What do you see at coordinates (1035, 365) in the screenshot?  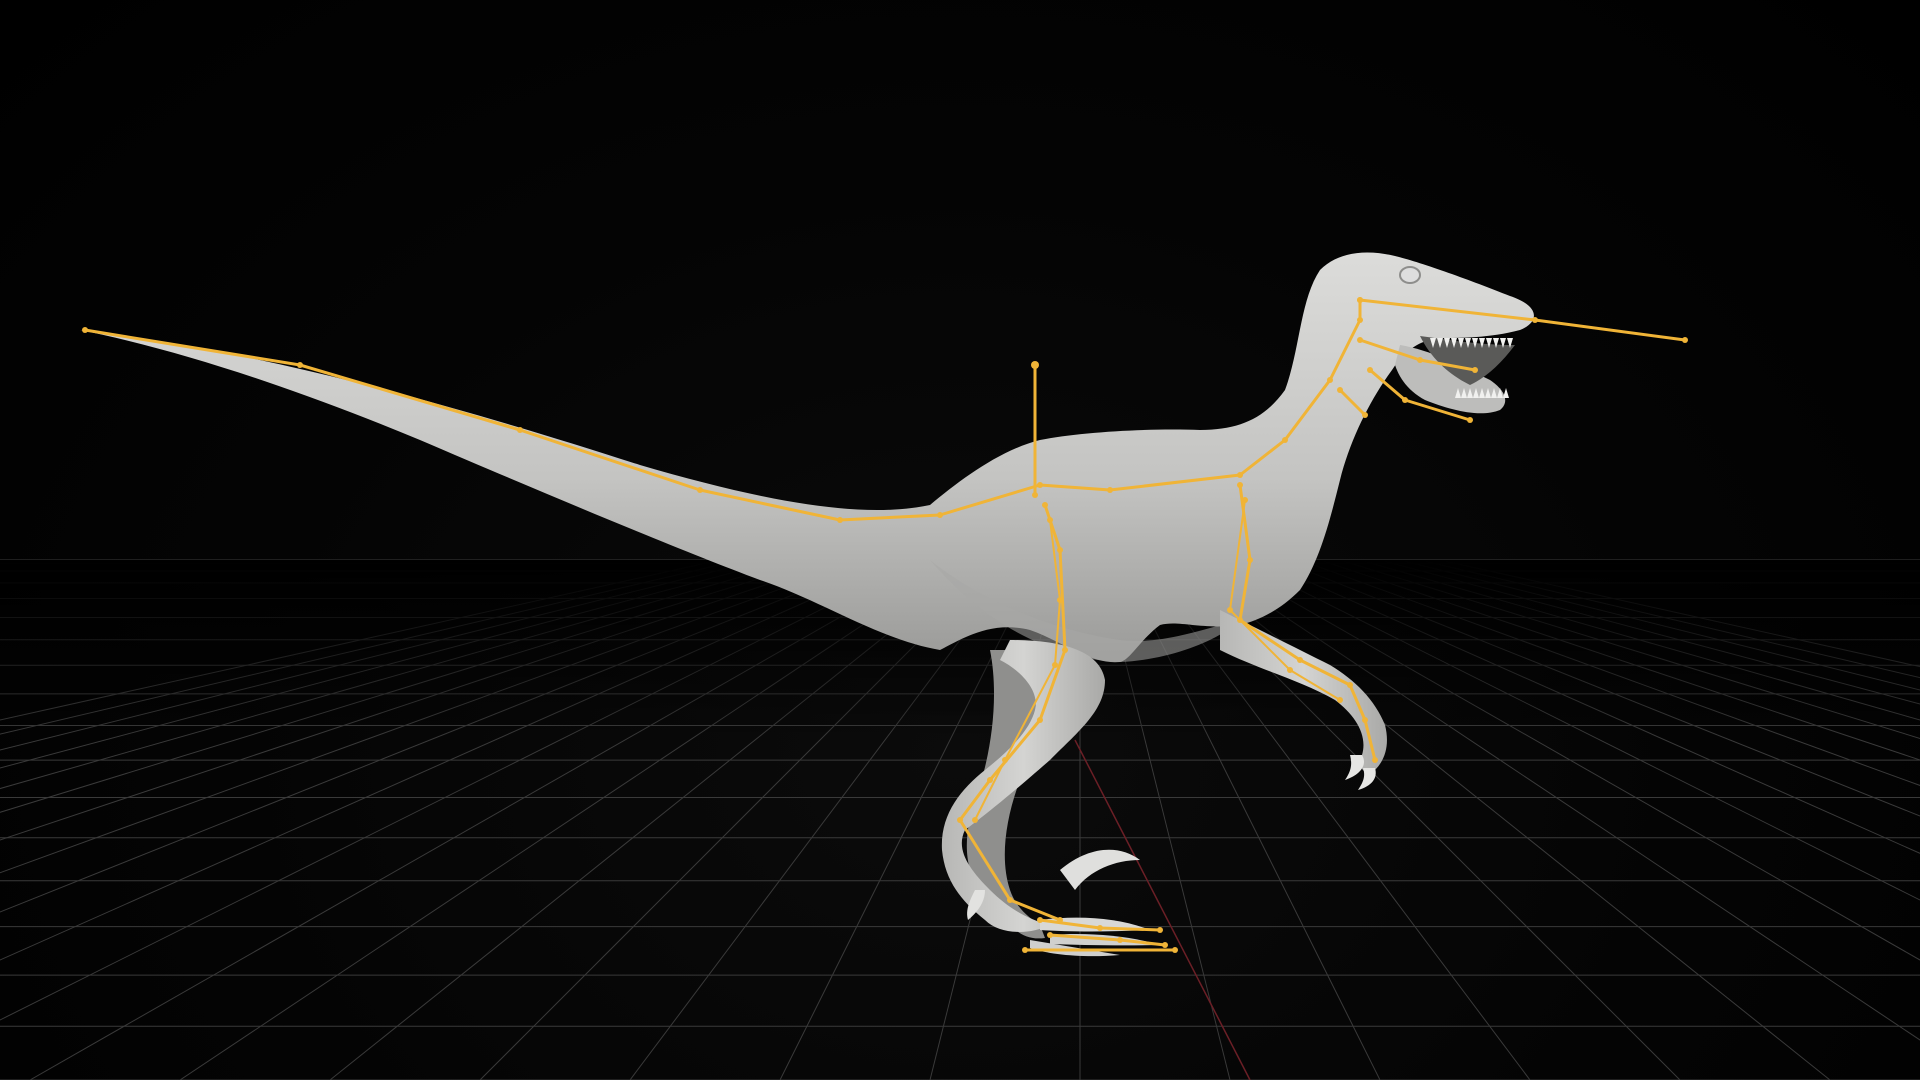 I see `root-bone-head` at bounding box center [1035, 365].